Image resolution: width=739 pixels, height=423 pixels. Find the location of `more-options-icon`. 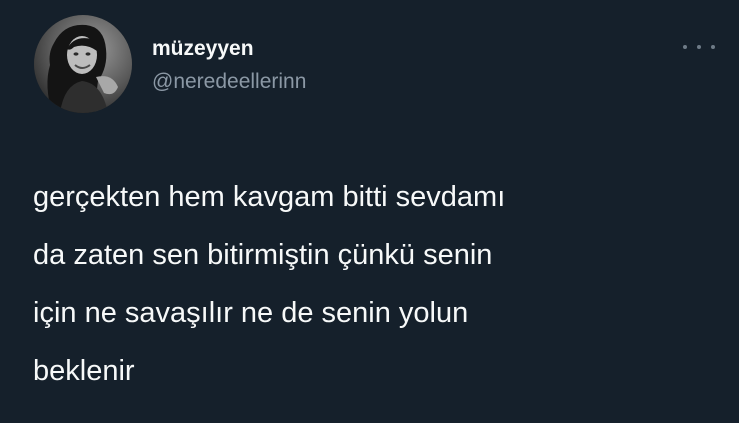

more-options-icon is located at coordinates (699, 47).